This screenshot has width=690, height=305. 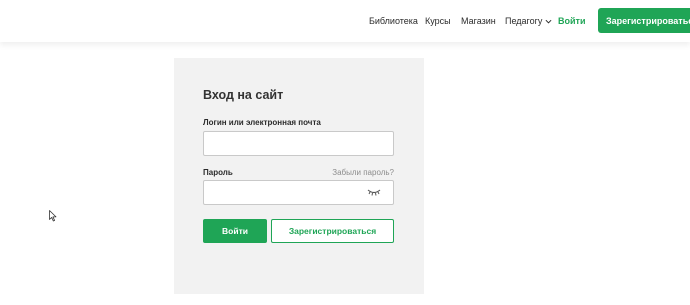 I want to click on chevron-down-icon, so click(x=548, y=21).